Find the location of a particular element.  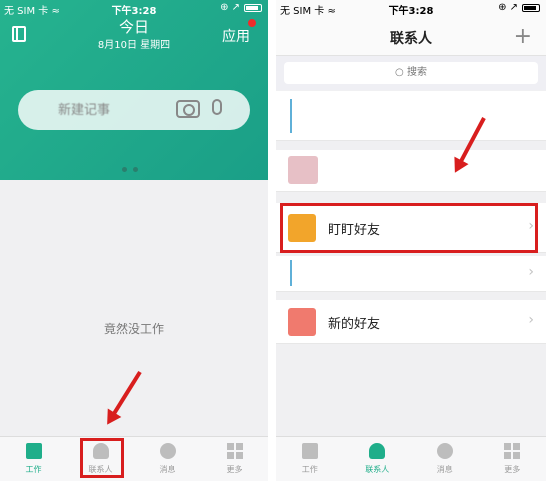

divider is located at coordinates (272, 240).